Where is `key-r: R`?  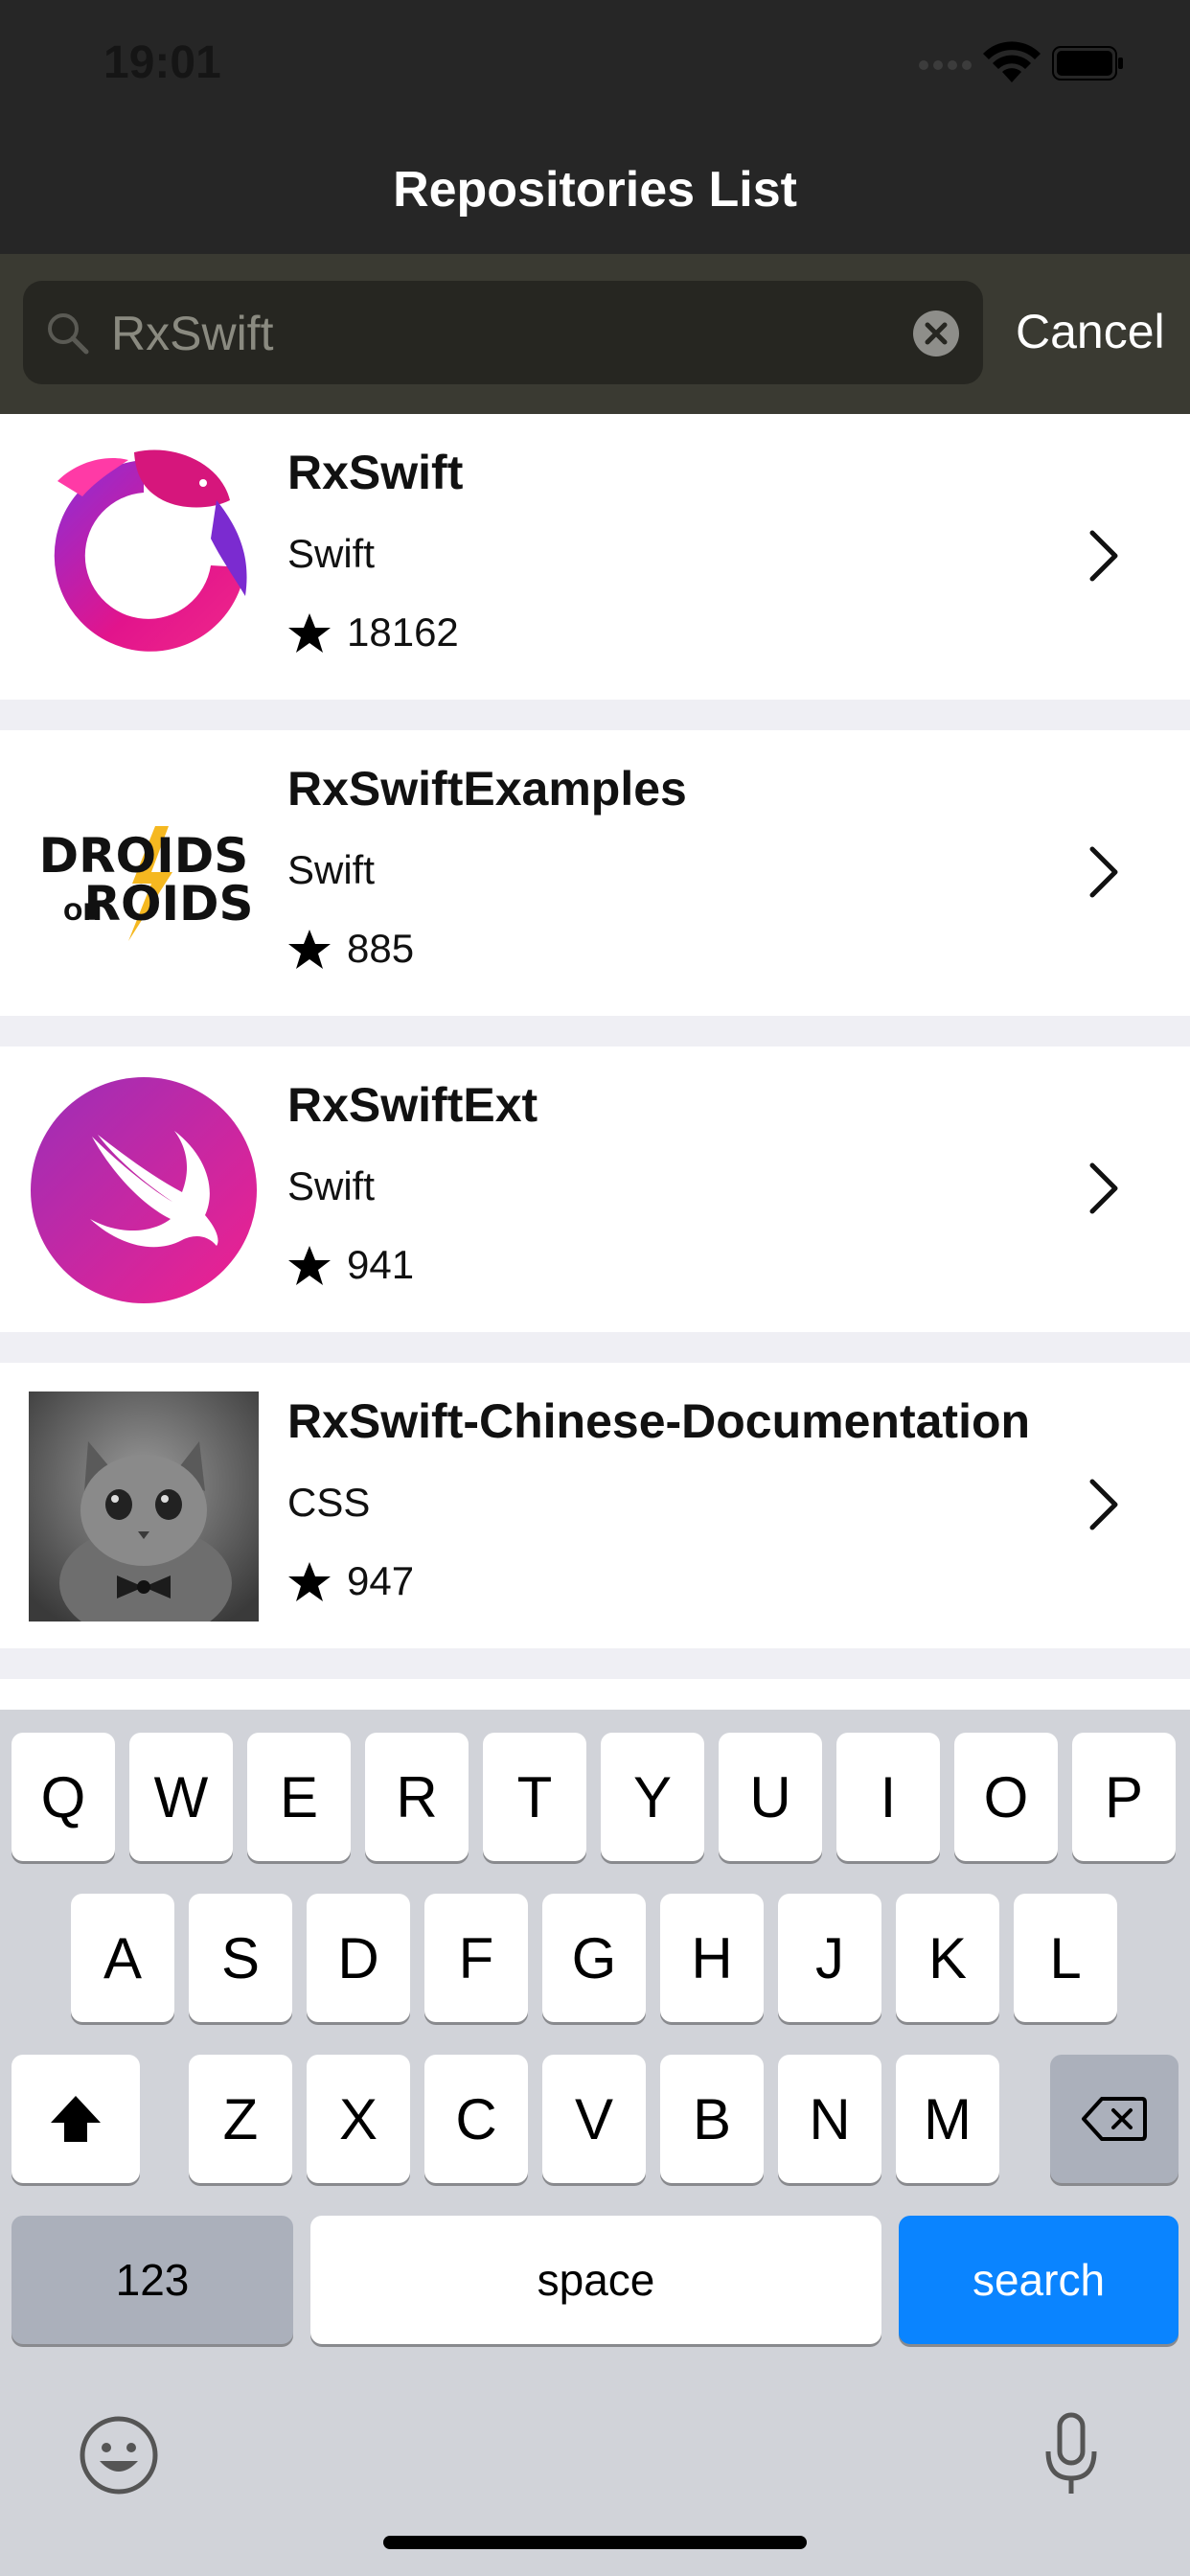 key-r: R is located at coordinates (417, 1797).